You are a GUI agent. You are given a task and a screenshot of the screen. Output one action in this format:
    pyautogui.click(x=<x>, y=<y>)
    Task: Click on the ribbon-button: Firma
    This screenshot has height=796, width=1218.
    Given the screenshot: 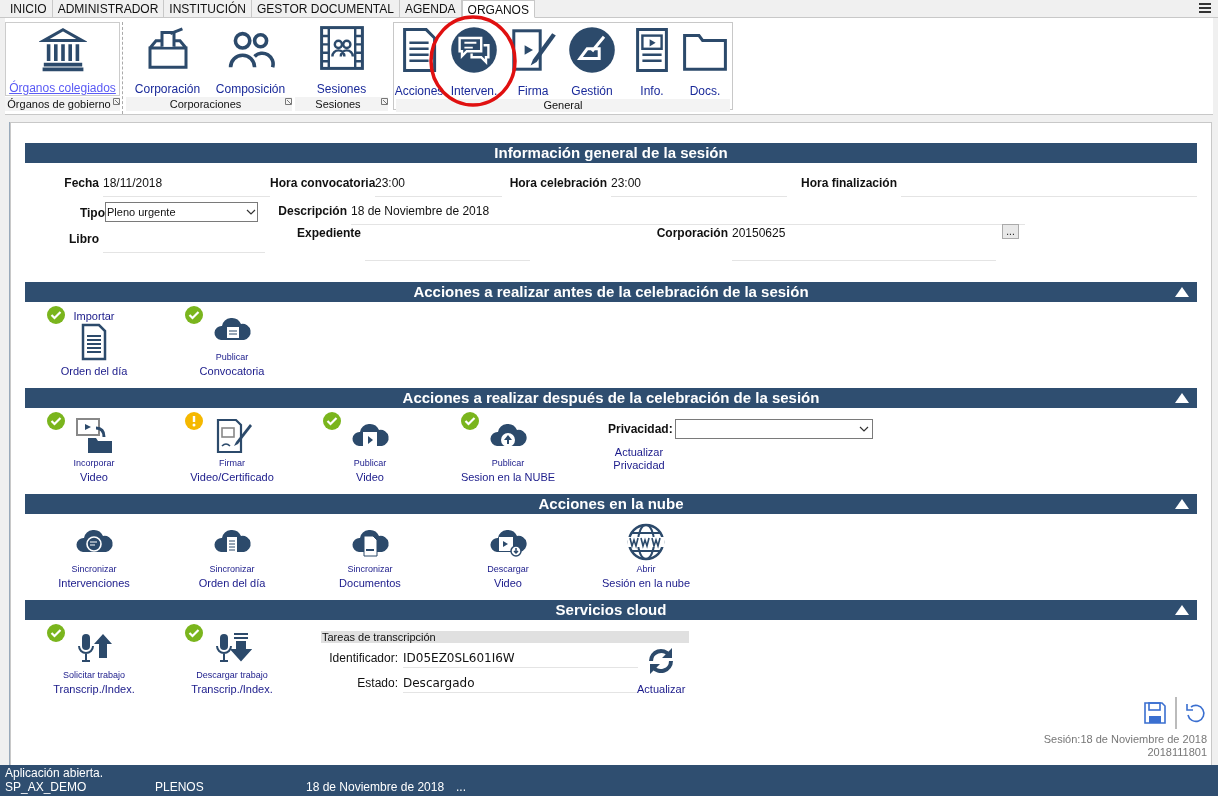 What is the action you would take?
    pyautogui.click(x=533, y=61)
    